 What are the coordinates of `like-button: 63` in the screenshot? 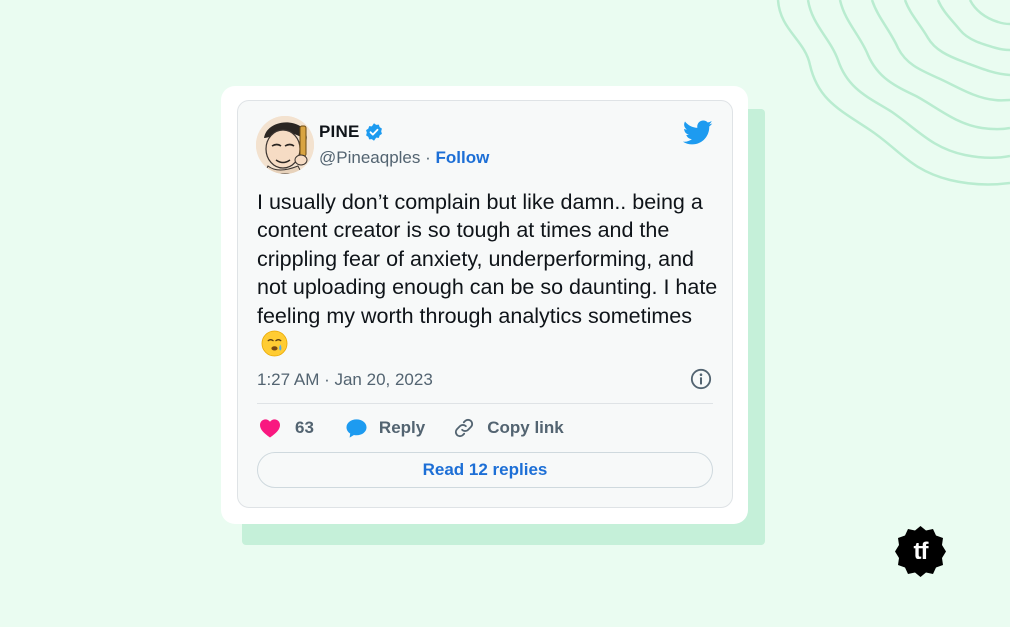 It's located at (286, 428).